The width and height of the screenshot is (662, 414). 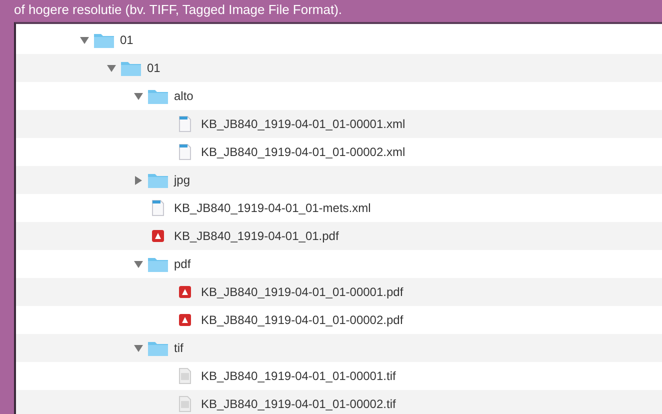 What do you see at coordinates (339, 180) in the screenshot?
I see `file-row: jpg` at bounding box center [339, 180].